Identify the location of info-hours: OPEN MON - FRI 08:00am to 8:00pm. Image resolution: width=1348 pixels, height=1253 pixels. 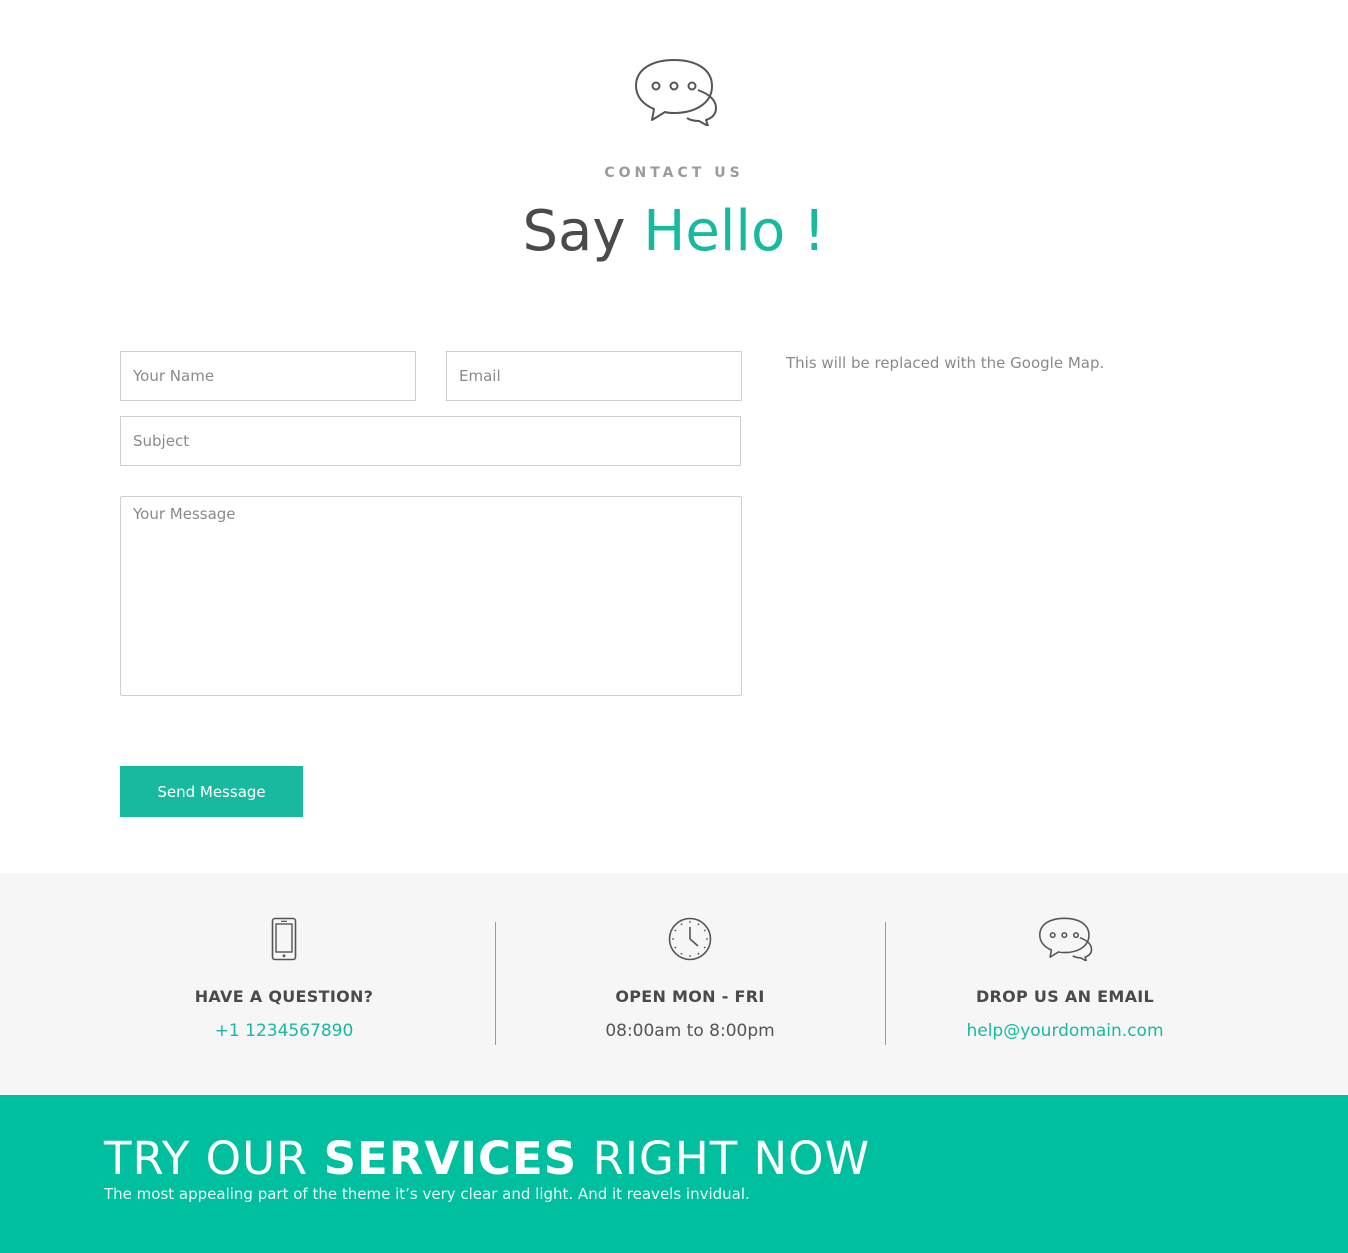
(690, 984).